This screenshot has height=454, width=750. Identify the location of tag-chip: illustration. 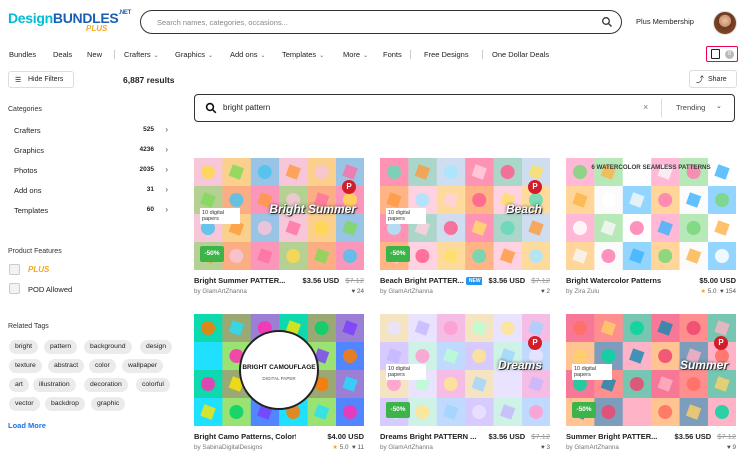
(54, 385).